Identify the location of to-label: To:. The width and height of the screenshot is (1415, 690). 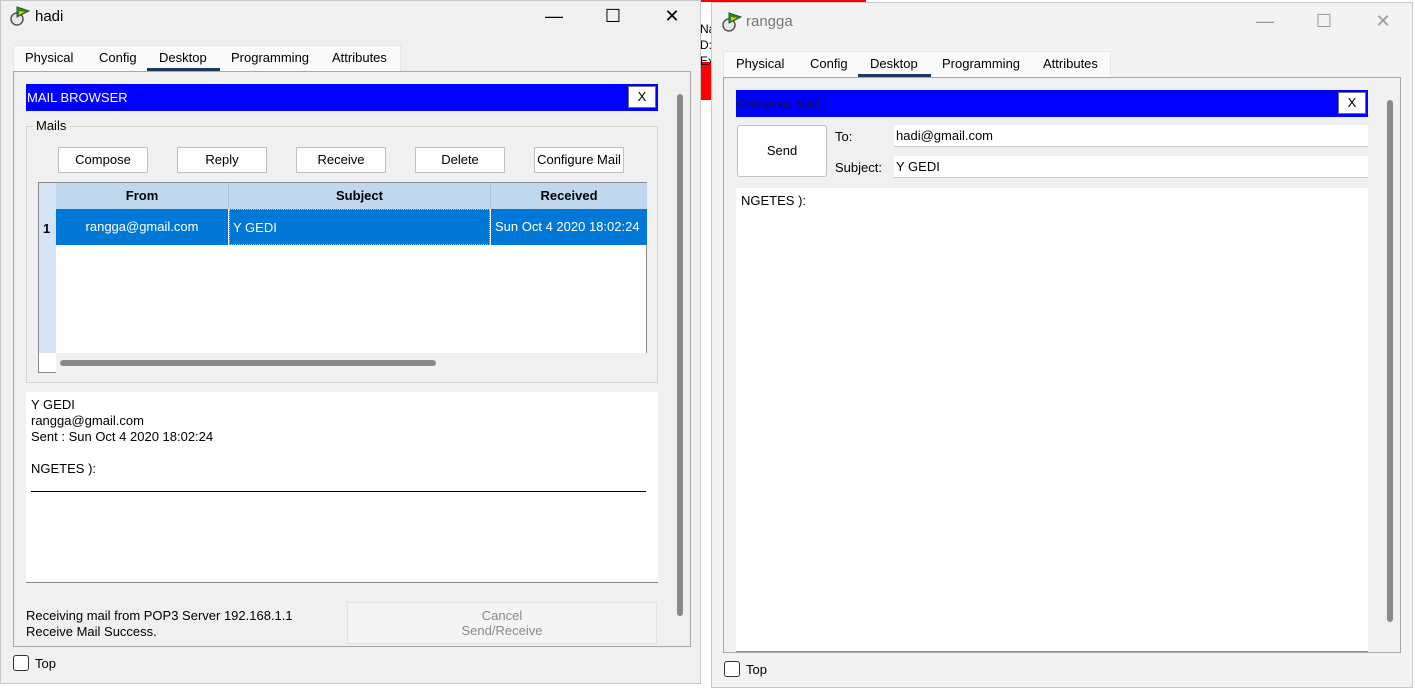
(844, 136).